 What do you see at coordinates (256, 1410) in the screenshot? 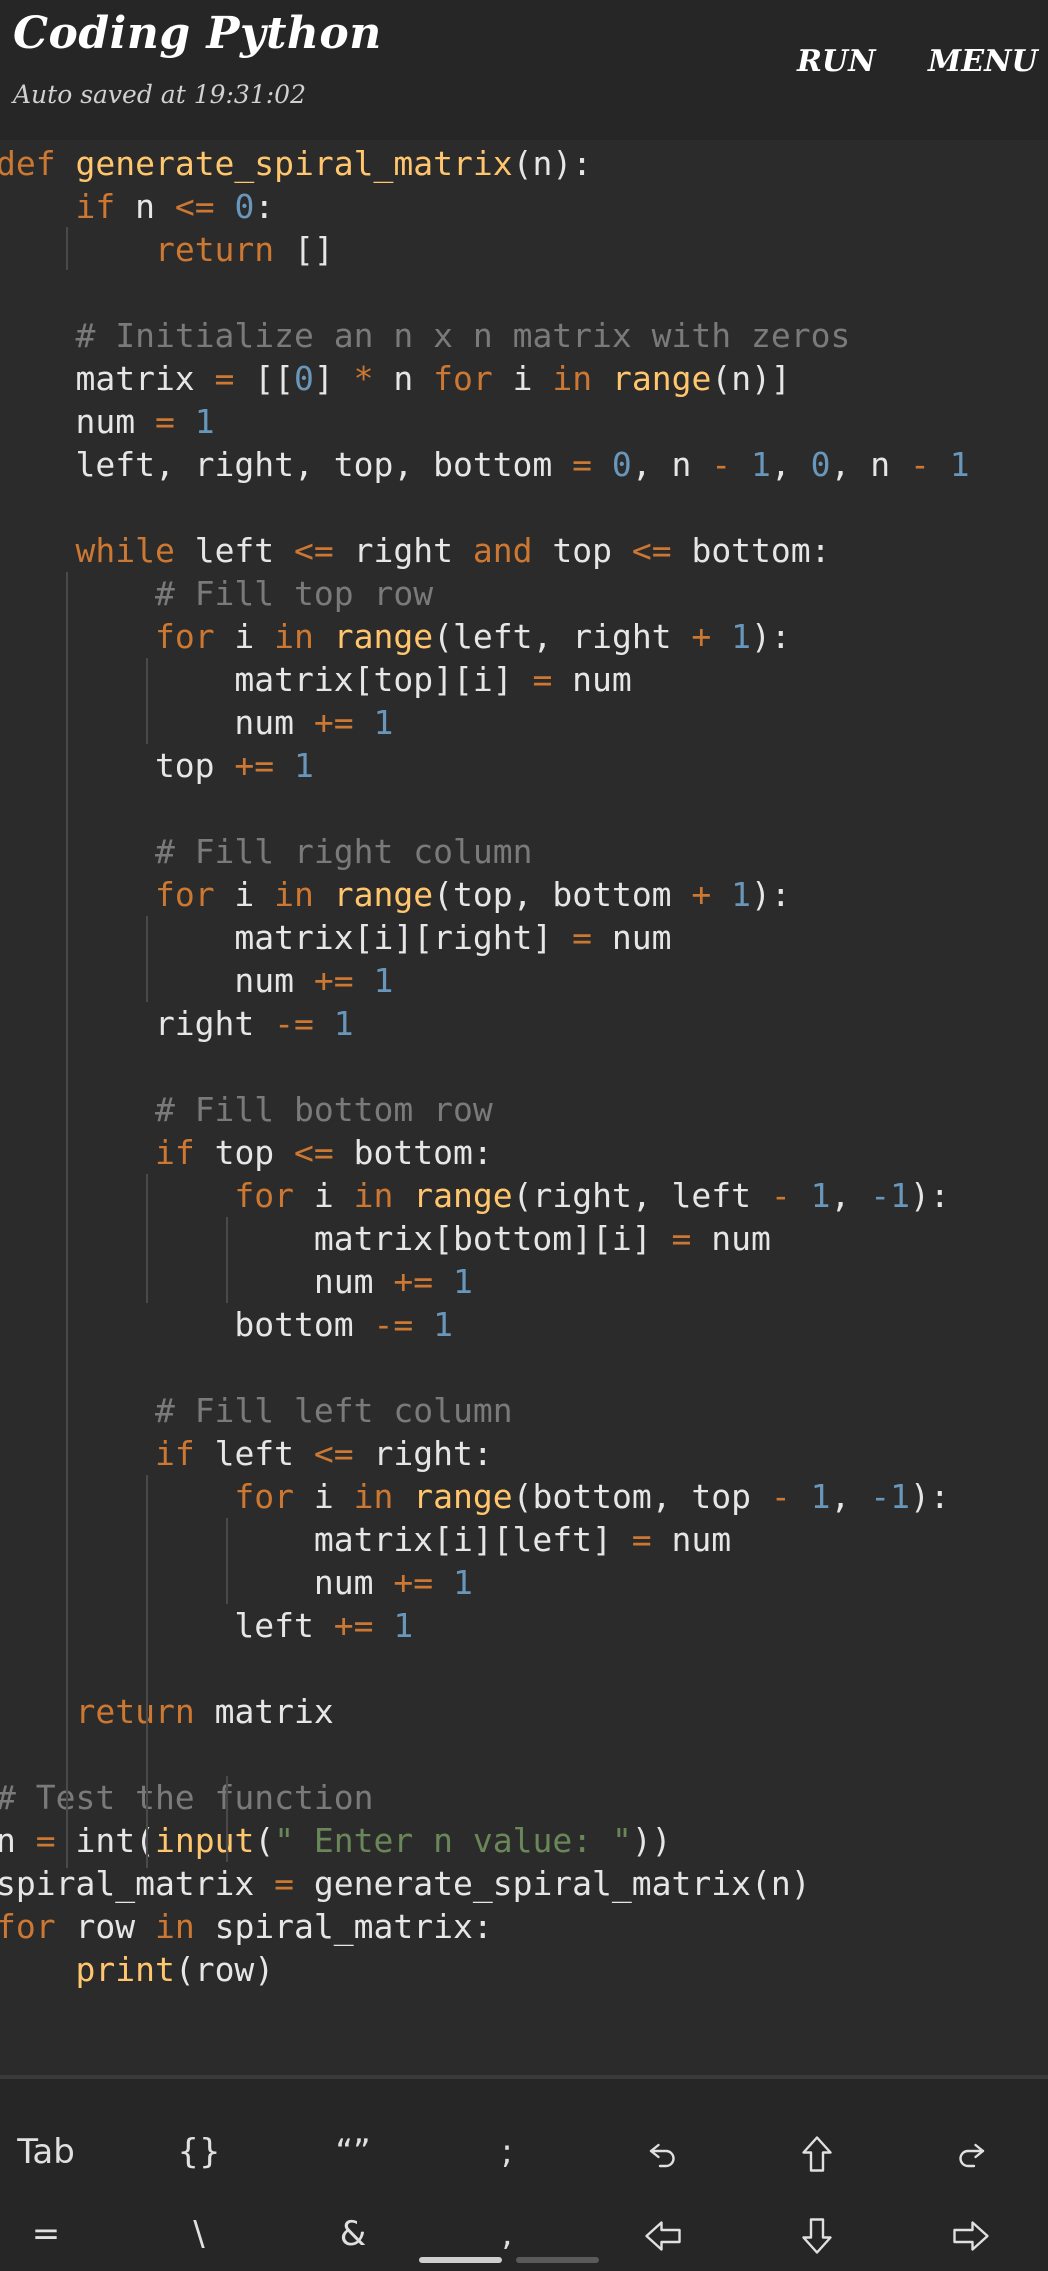
I see `code-line: # Fill left column` at bounding box center [256, 1410].